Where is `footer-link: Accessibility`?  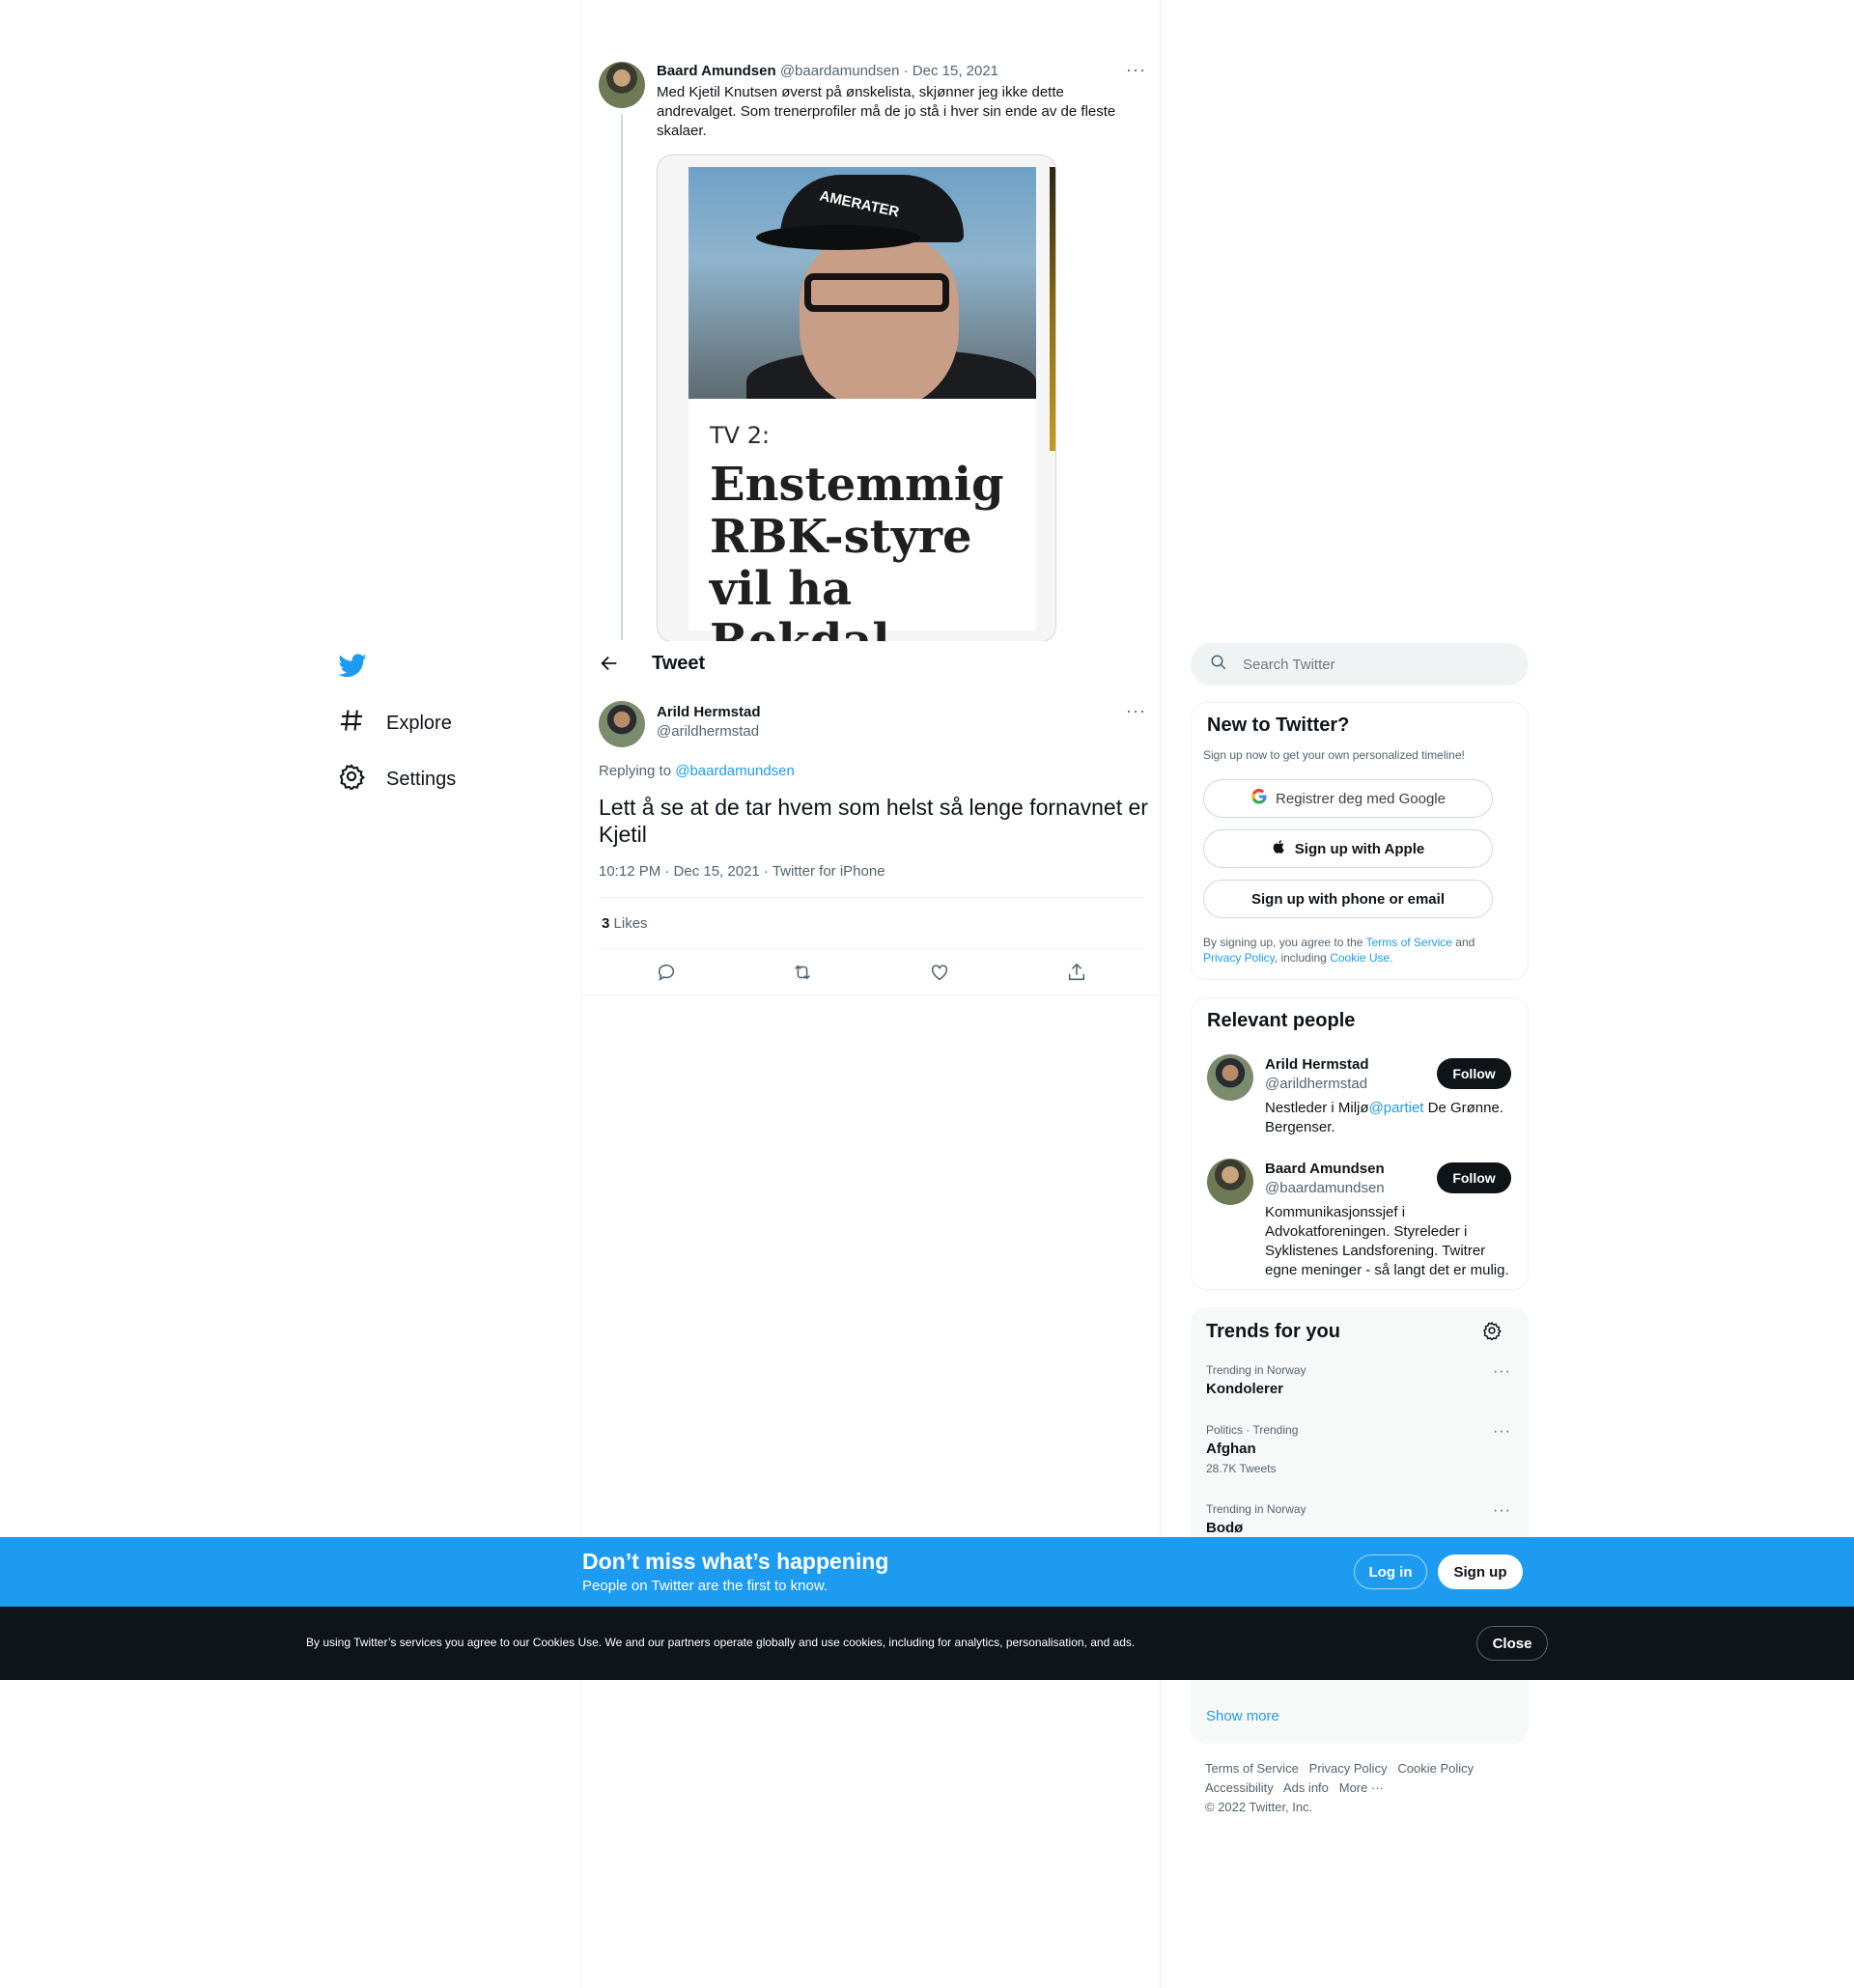 footer-link: Accessibility is located at coordinates (1239, 1788).